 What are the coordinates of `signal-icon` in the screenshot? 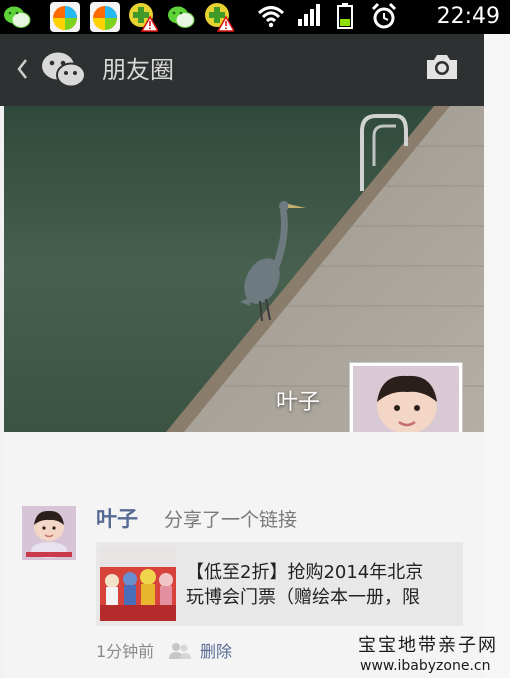 It's located at (309, 15).